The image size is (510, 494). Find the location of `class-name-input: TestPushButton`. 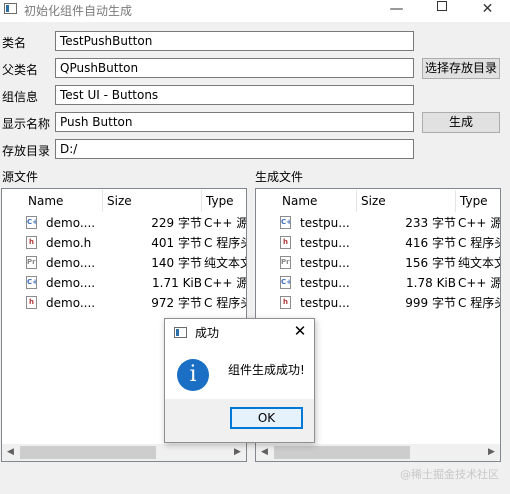

class-name-input: TestPushButton is located at coordinates (234, 41).